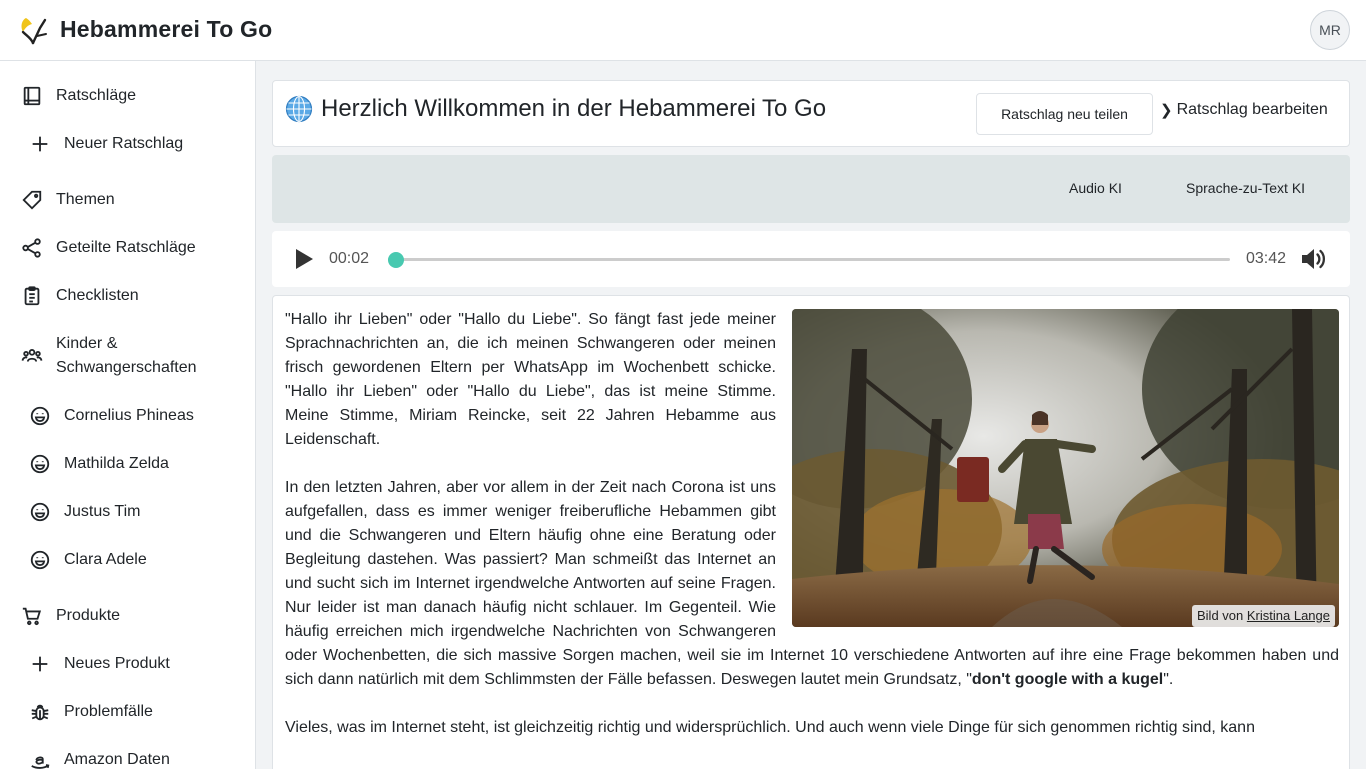 This screenshot has width=1366, height=769. I want to click on sidebar-item-amazon-daten: Amazon Daten, so click(127, 758).